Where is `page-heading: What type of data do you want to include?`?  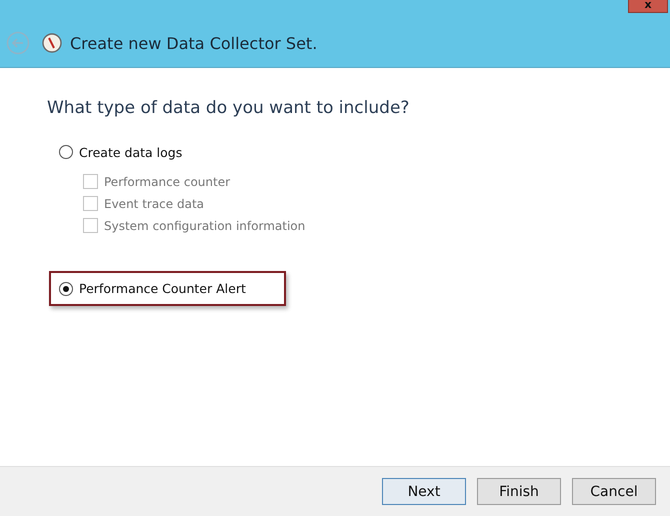 page-heading: What type of data do you want to include? is located at coordinates (228, 108).